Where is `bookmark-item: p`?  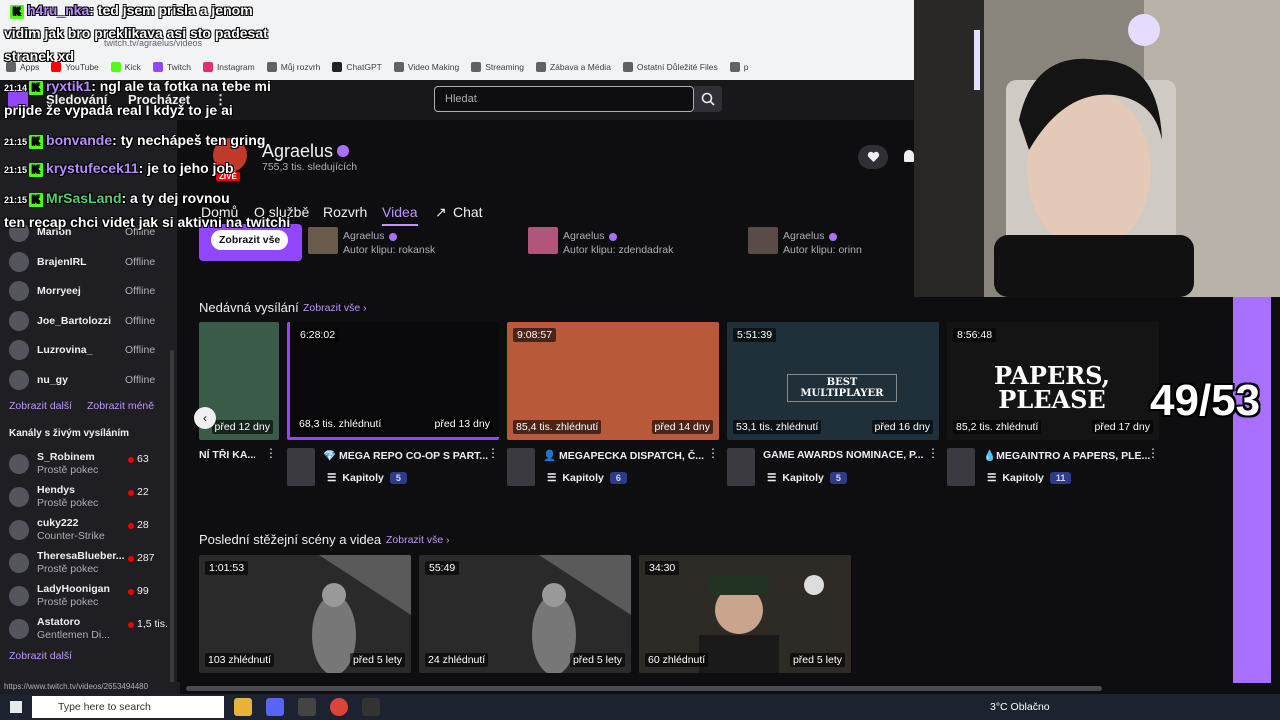 bookmark-item: p is located at coordinates (738, 67).